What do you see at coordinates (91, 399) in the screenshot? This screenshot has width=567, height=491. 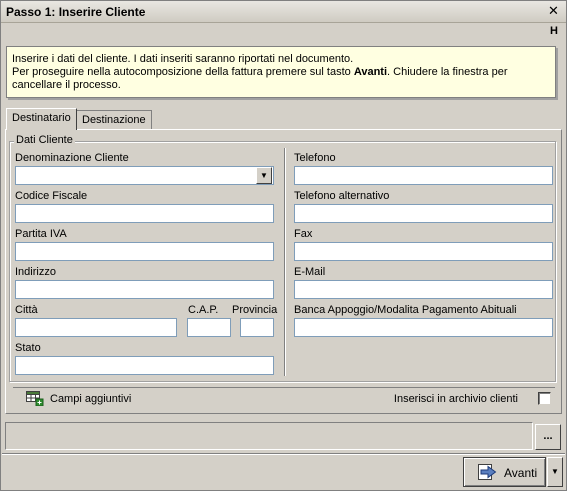 I see `campi-aggiuntivi-label: Campi aggiuntivi` at bounding box center [91, 399].